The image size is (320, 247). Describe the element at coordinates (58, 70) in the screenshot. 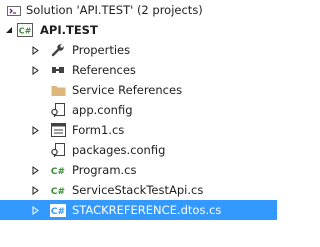

I see `references-icon` at that location.